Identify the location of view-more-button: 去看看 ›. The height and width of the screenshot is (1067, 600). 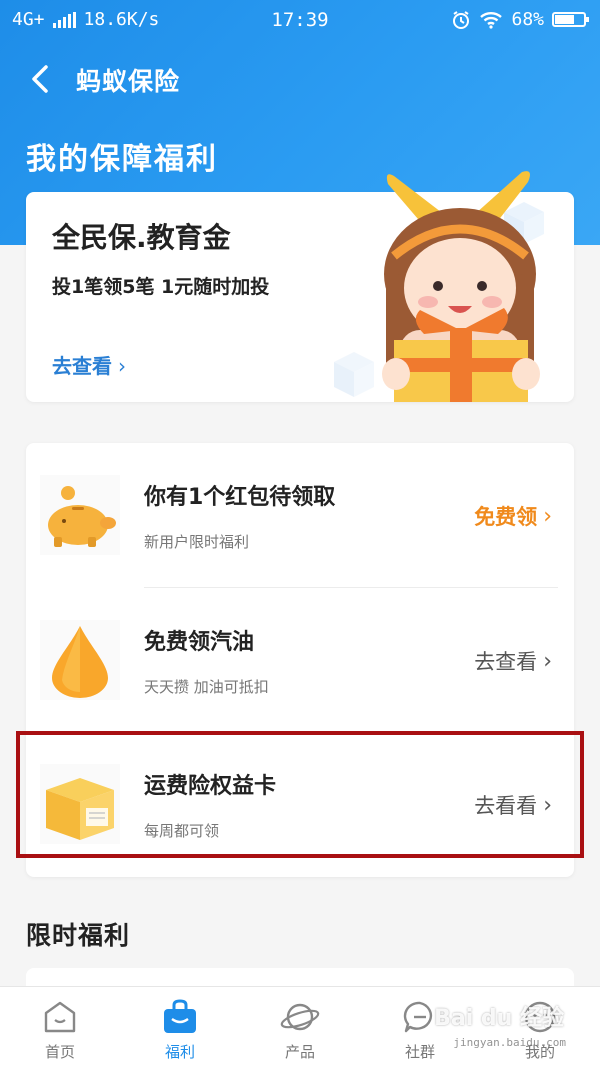
(513, 805).